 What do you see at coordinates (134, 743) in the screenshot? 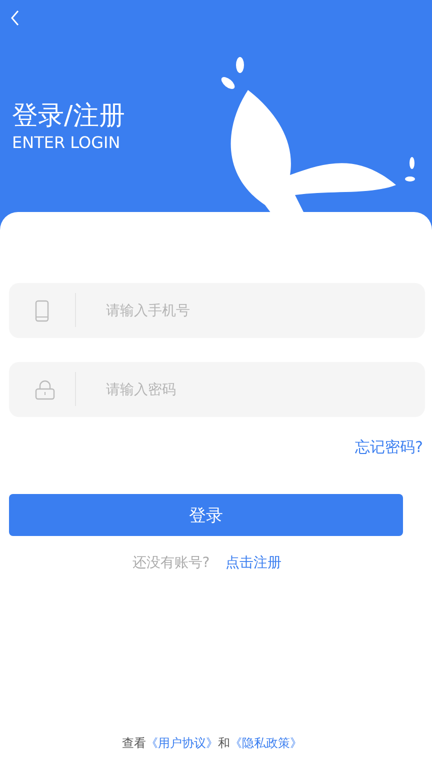
I see `agreement-prefix: 查看` at bounding box center [134, 743].